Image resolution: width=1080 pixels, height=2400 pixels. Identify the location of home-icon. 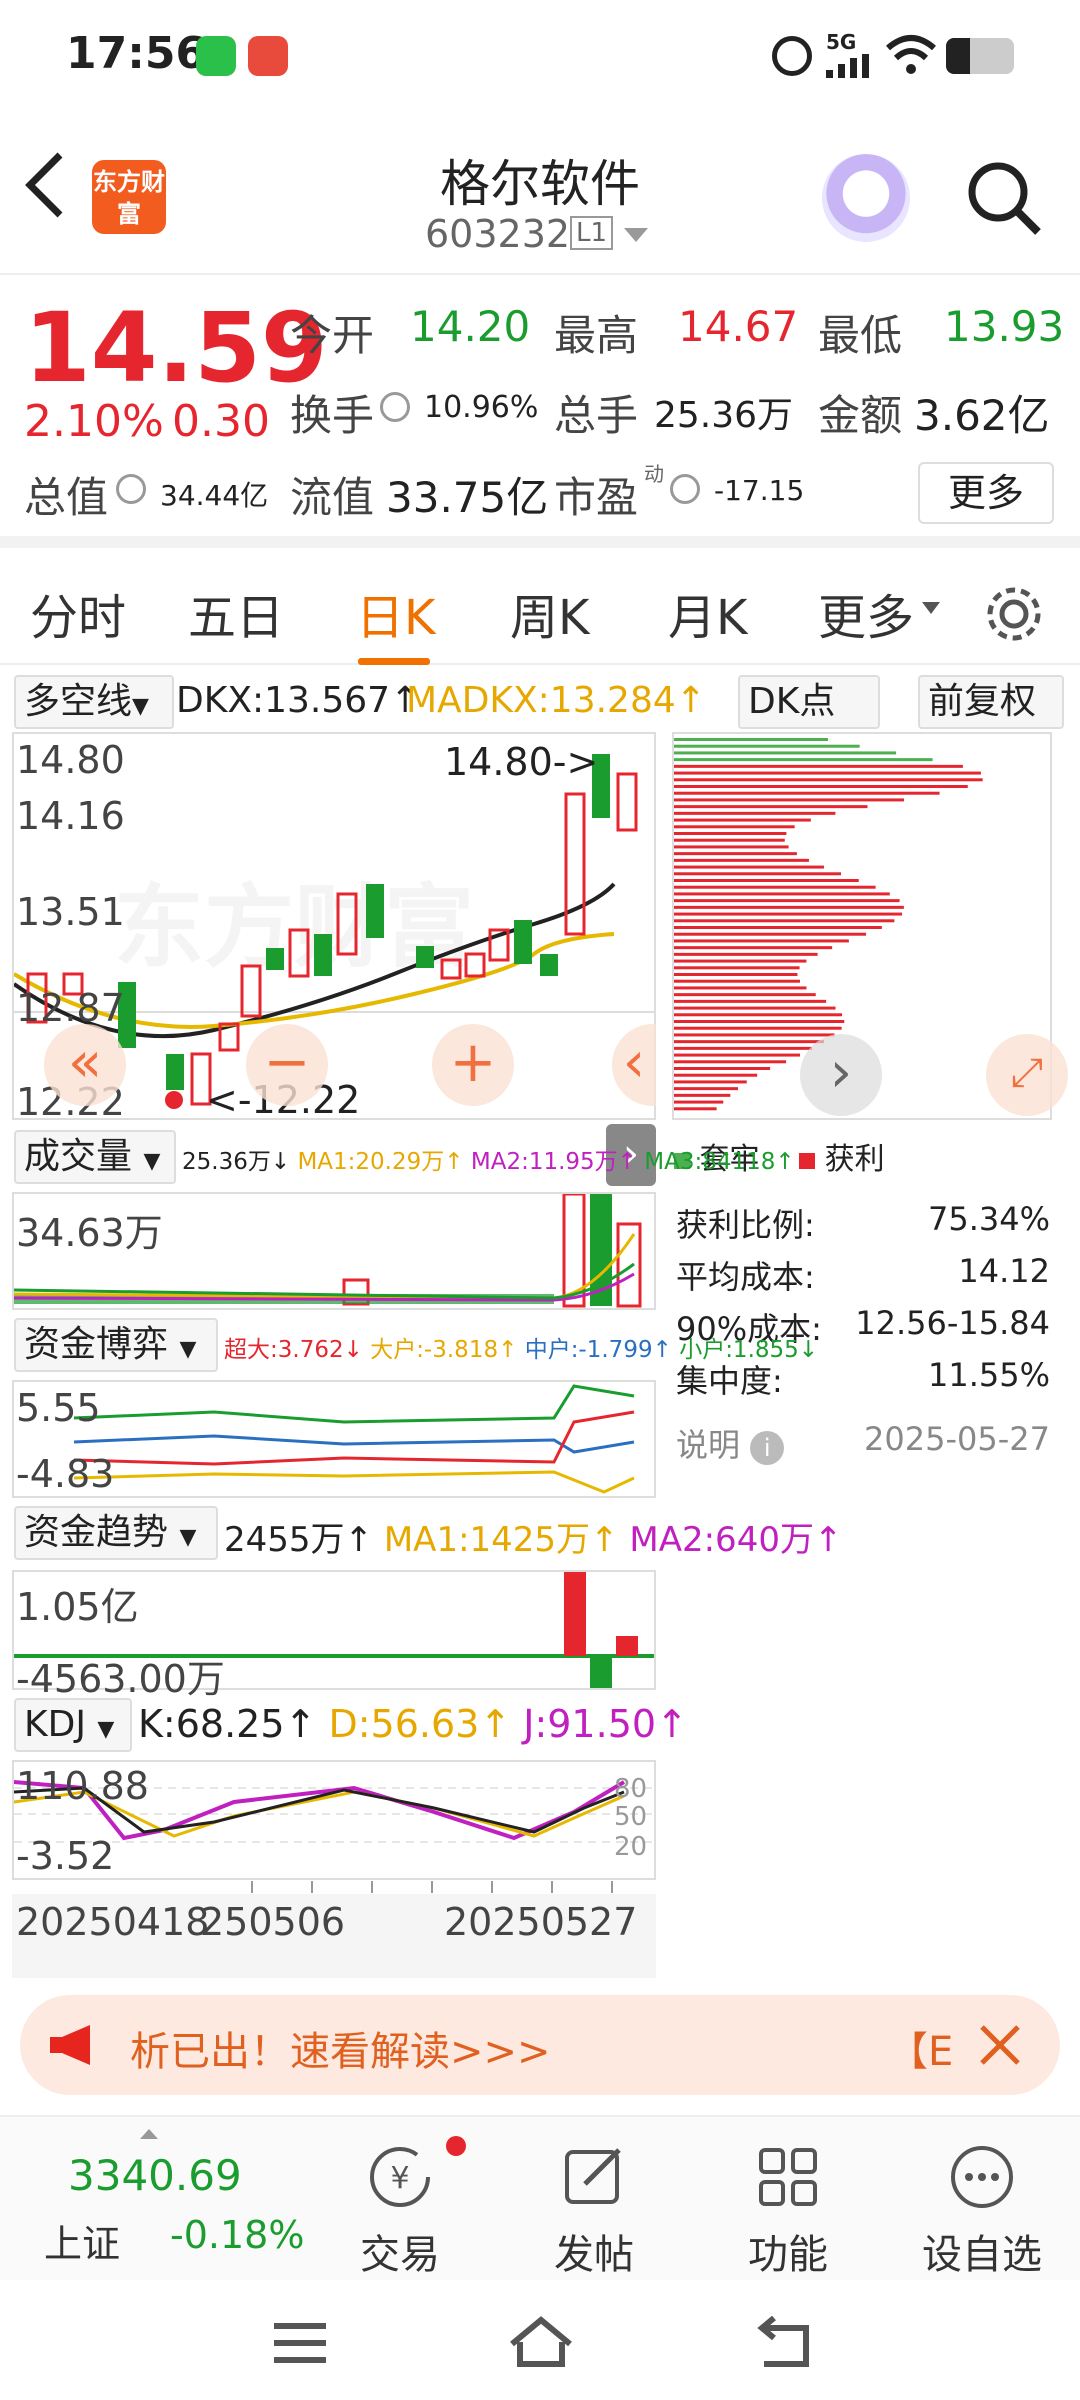
(541, 2344).